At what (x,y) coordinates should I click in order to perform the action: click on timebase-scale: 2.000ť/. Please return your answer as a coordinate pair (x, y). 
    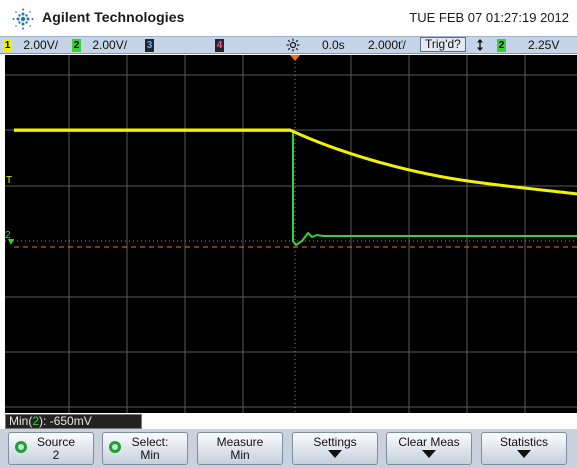
    Looking at the image, I should click on (387, 45).